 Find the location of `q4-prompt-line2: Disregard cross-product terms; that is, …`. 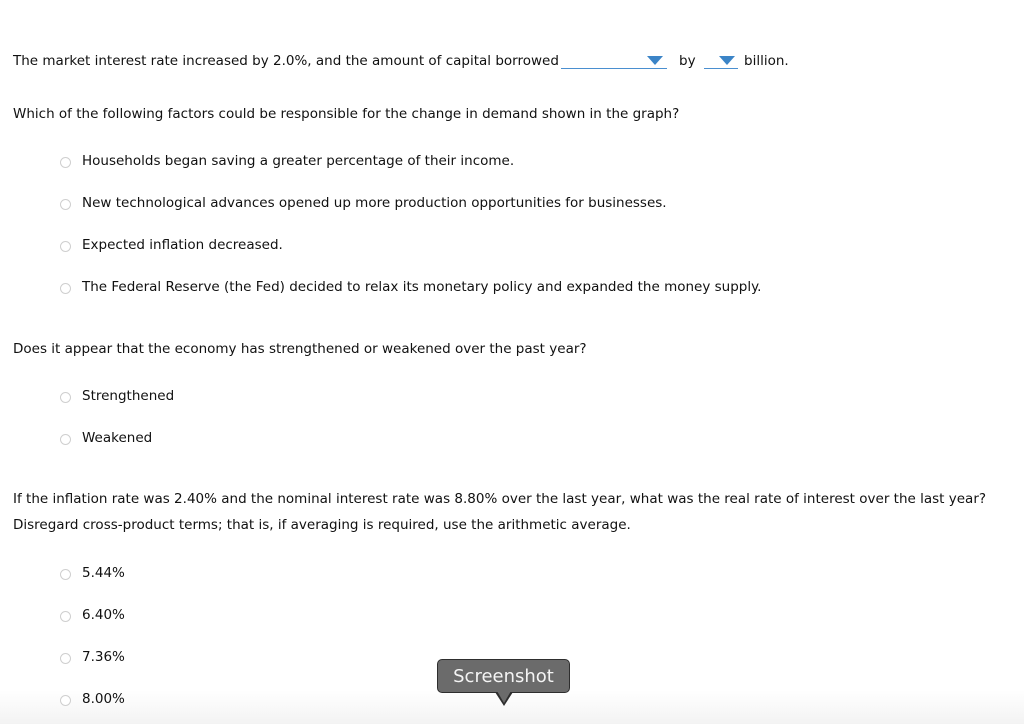

q4-prompt-line2: Disregard cross-product terms; that is, … is located at coordinates (322, 525).